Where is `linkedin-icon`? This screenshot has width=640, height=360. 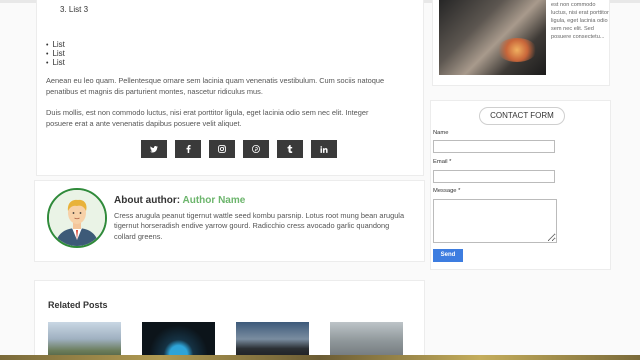 linkedin-icon is located at coordinates (324, 149).